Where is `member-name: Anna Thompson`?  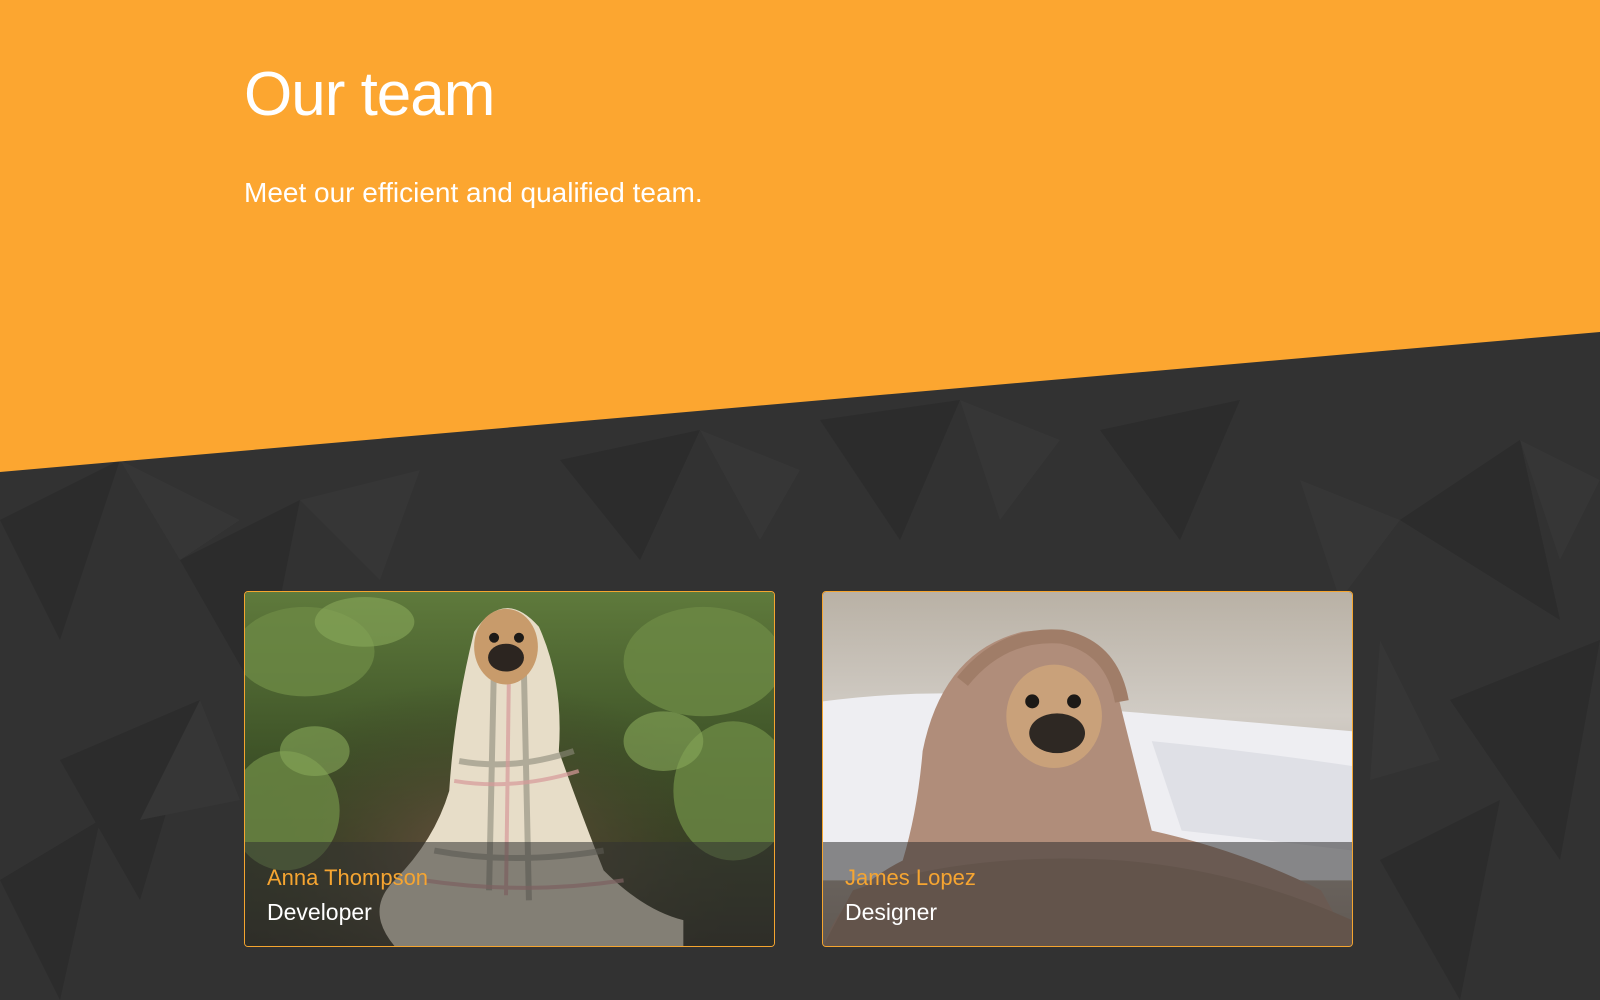 member-name: Anna Thompson is located at coordinates (348, 877).